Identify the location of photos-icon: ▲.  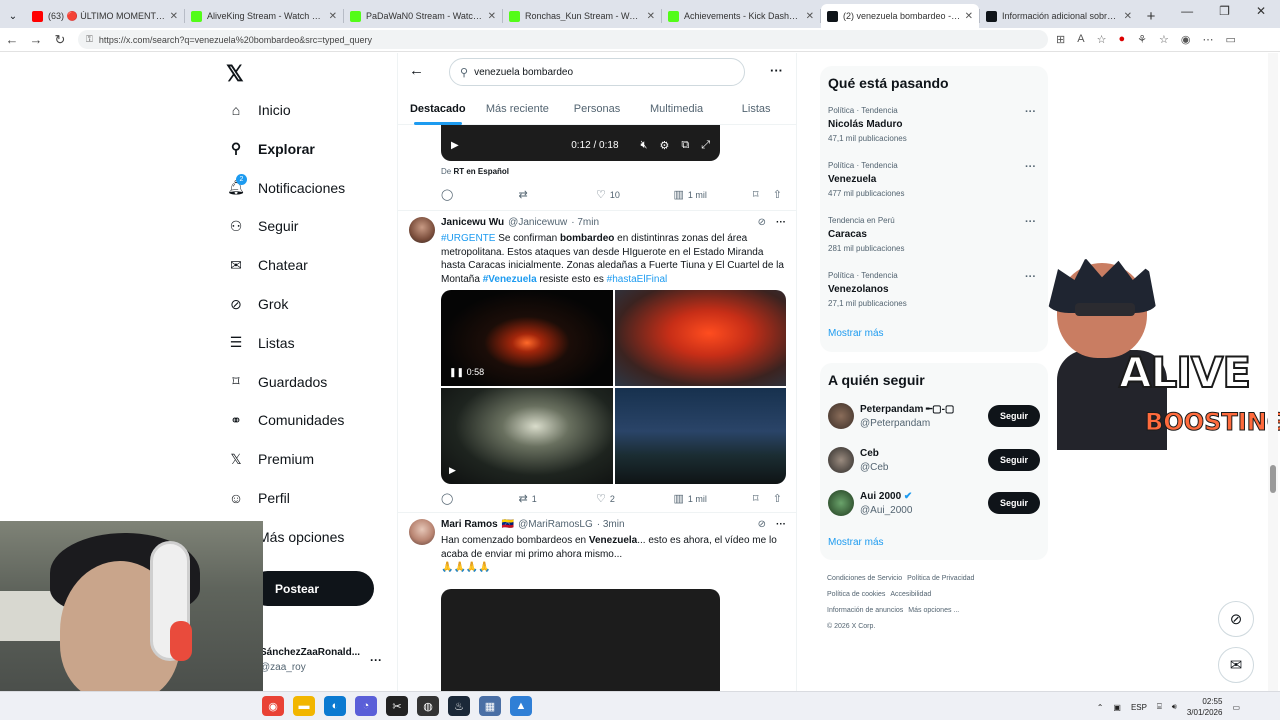
(521, 706).